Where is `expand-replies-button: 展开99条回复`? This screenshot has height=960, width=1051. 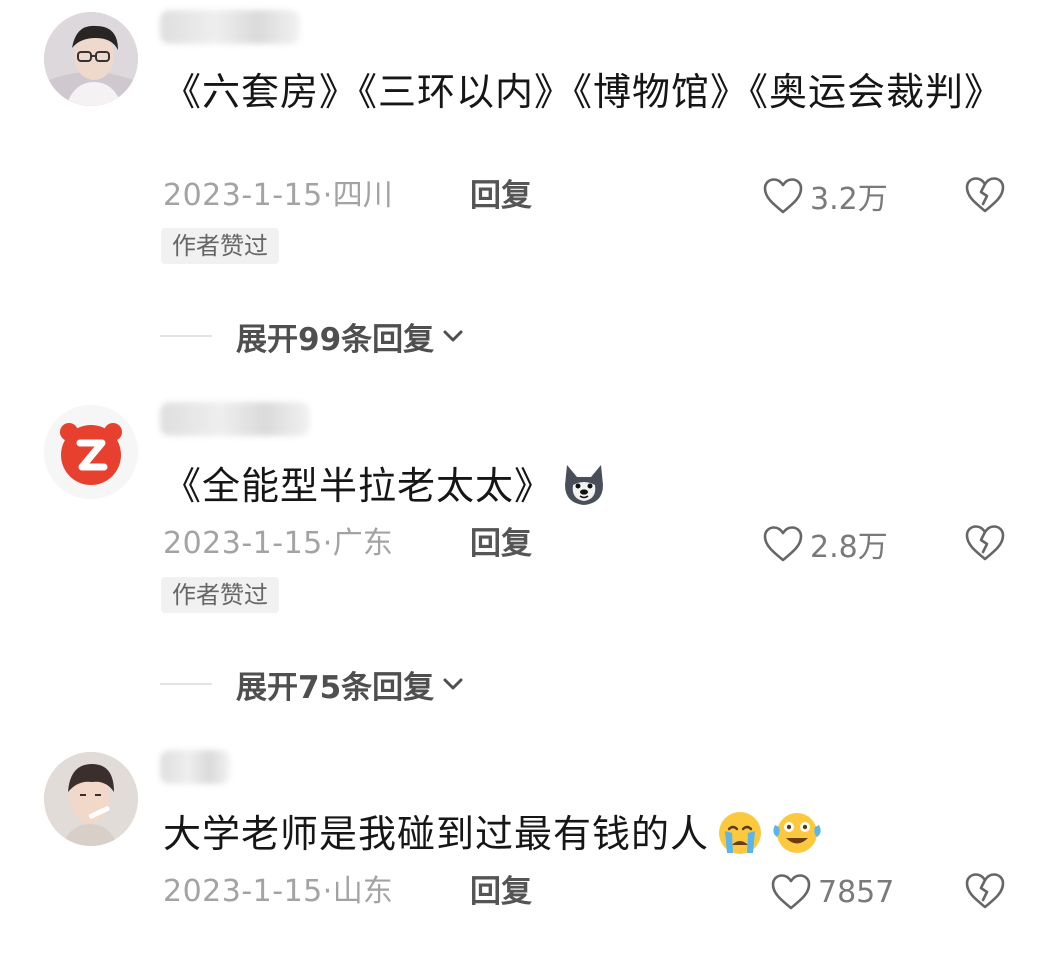
expand-replies-button: 展开99条回复 is located at coordinates (313, 336).